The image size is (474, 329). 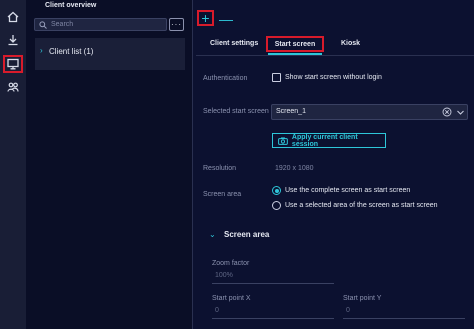 What do you see at coordinates (71, 51) in the screenshot?
I see `client-list-label: Client list (1)` at bounding box center [71, 51].